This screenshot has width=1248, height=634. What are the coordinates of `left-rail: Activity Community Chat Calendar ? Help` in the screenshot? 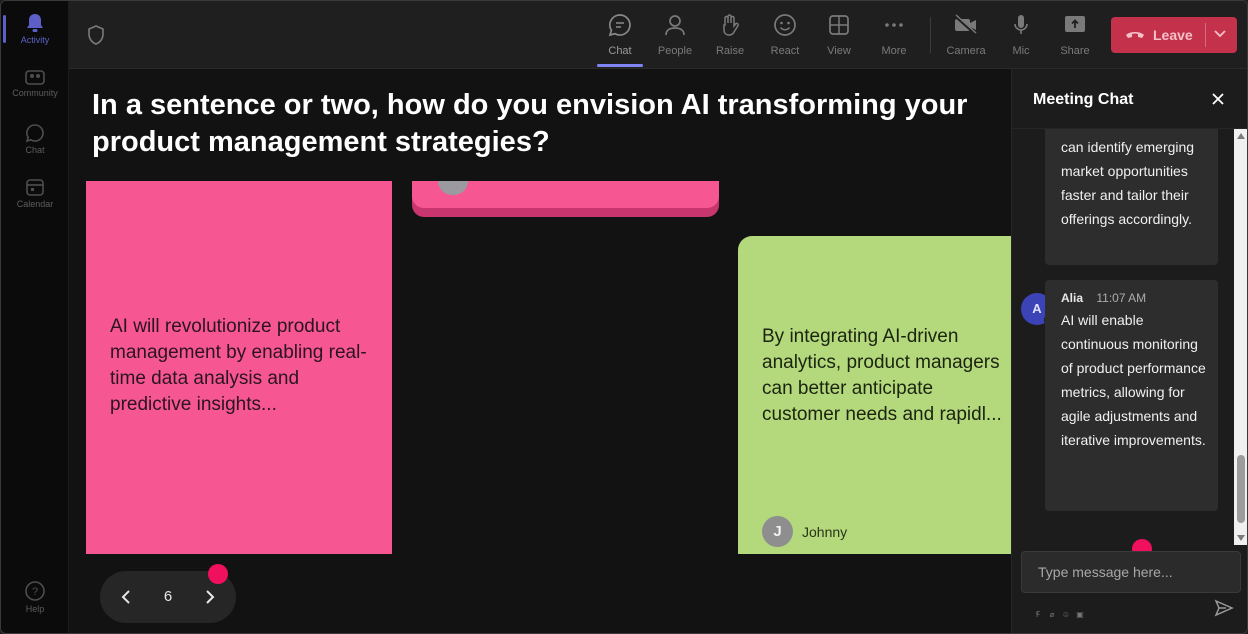 It's located at (35, 317).